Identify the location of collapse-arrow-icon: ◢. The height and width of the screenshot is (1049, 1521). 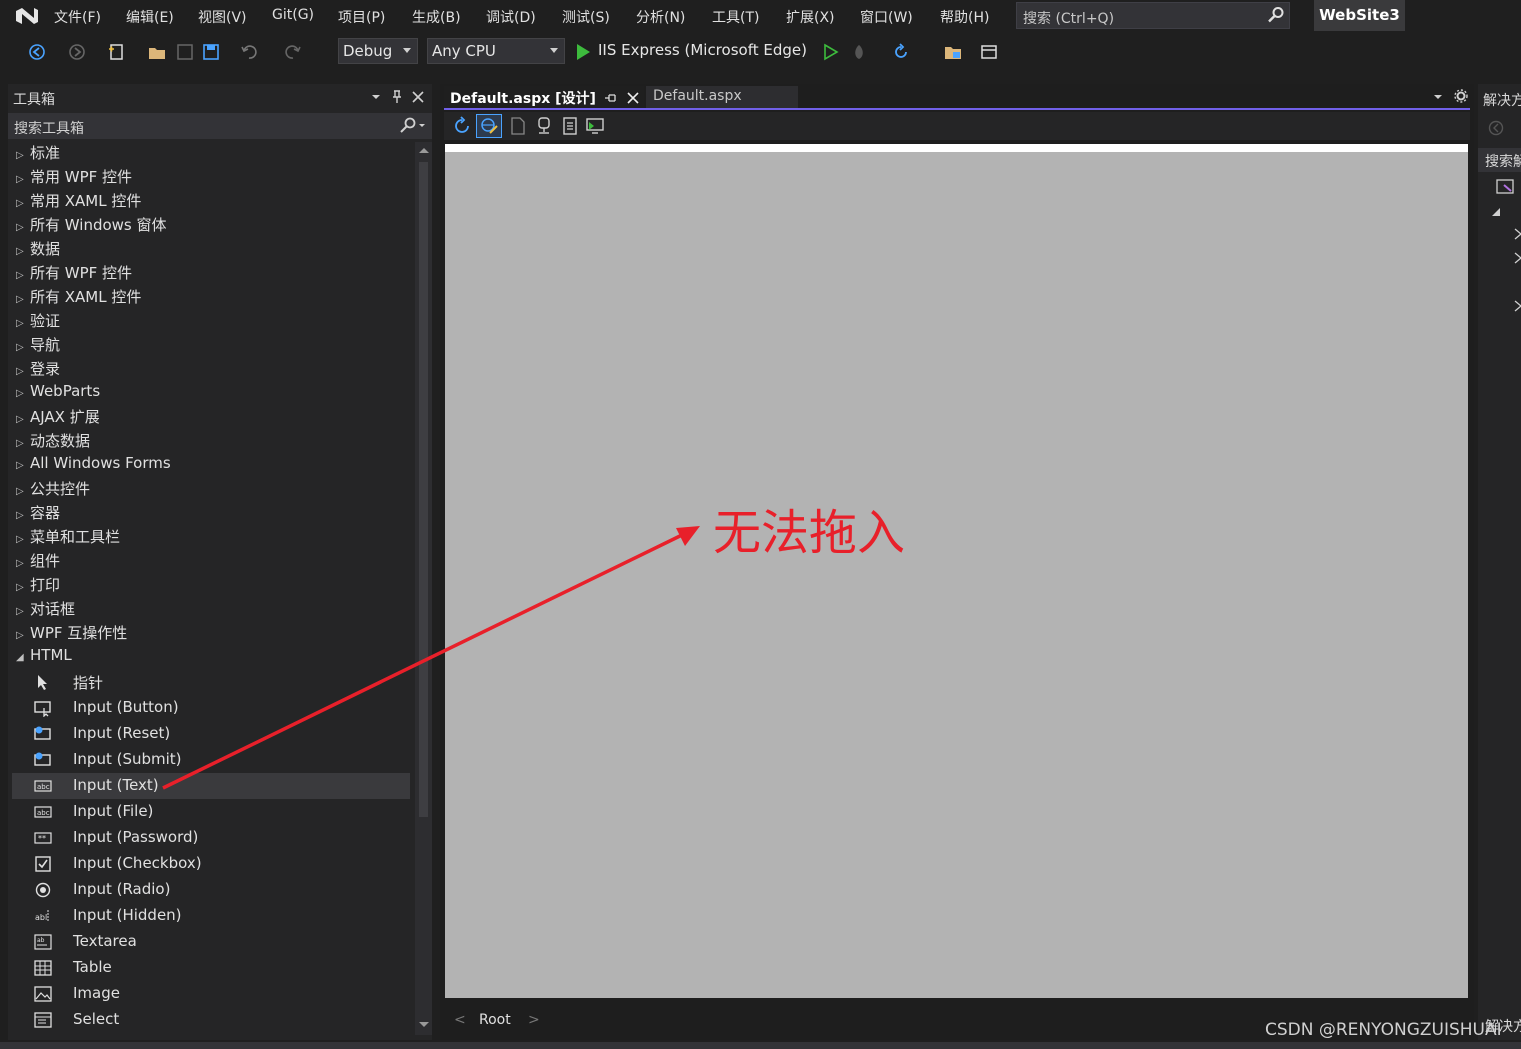
(23, 657).